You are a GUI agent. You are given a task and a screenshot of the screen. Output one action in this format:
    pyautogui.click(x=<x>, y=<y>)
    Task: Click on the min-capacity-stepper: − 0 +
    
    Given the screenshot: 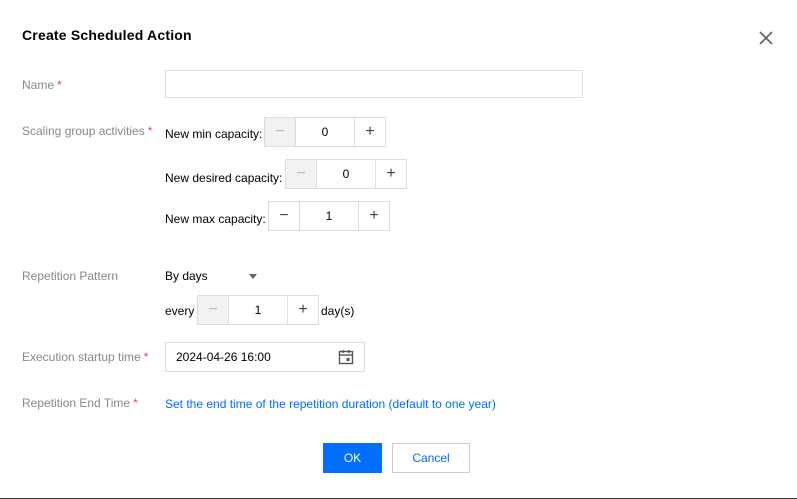 What is the action you would take?
    pyautogui.click(x=325, y=132)
    